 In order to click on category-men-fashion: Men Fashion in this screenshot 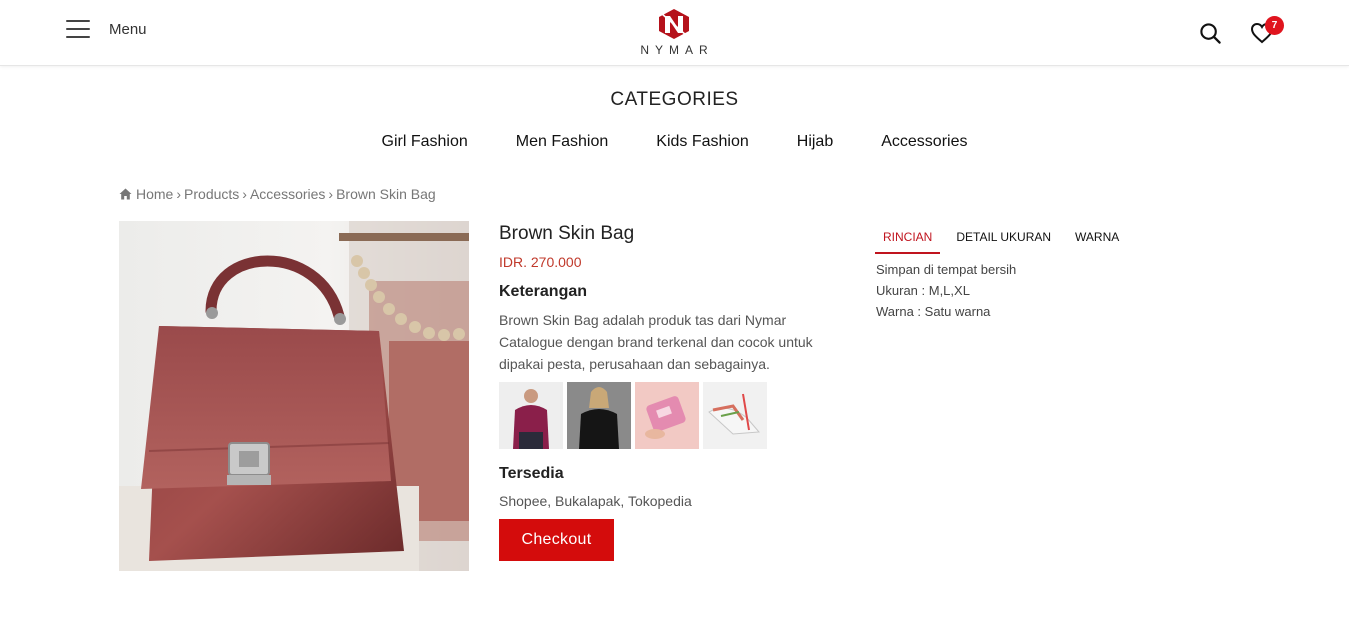, I will do `click(562, 142)`.